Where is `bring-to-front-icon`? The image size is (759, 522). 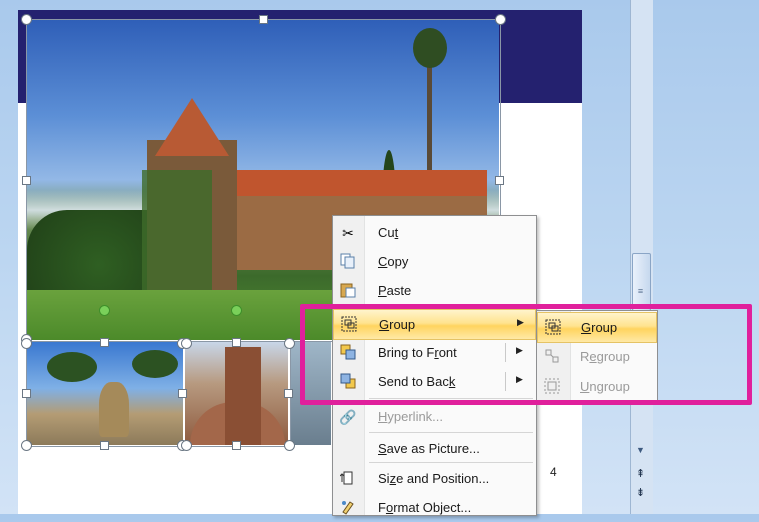 bring-to-front-icon is located at coordinates (348, 353).